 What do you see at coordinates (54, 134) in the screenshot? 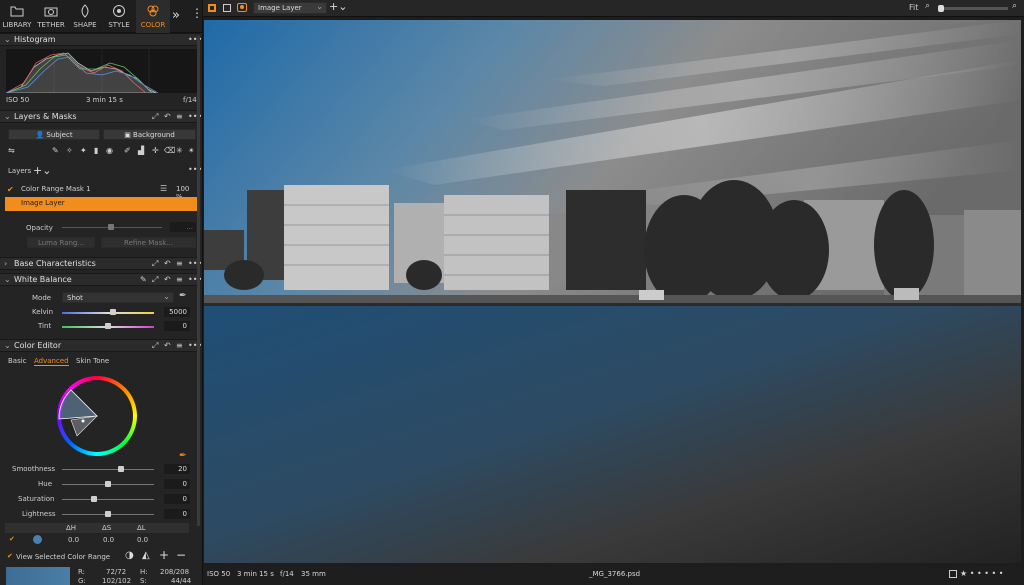
I see `subject-button: 👤 Subject` at bounding box center [54, 134].